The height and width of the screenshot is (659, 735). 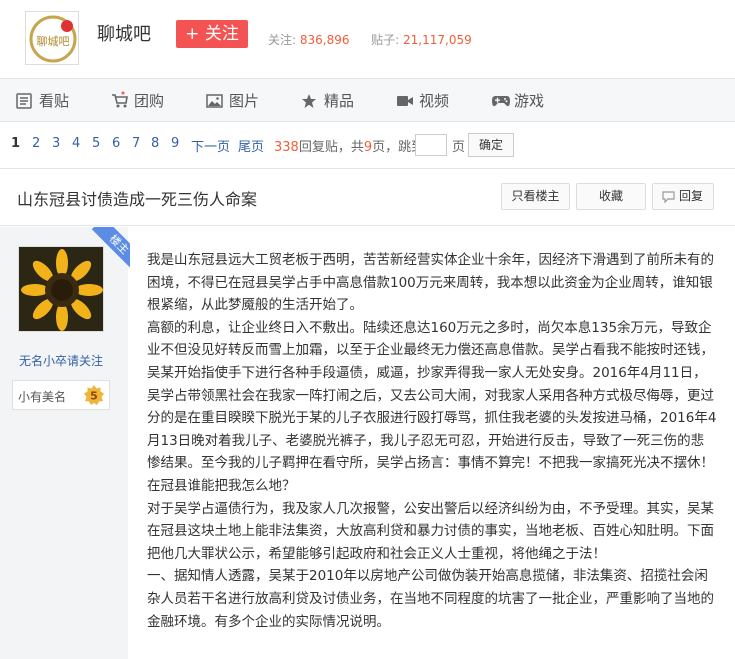 I want to click on thread-title-bar: 山东冠县讨债造成一死三伤人命案 只看楼主 收藏 回复, so click(x=367, y=197).